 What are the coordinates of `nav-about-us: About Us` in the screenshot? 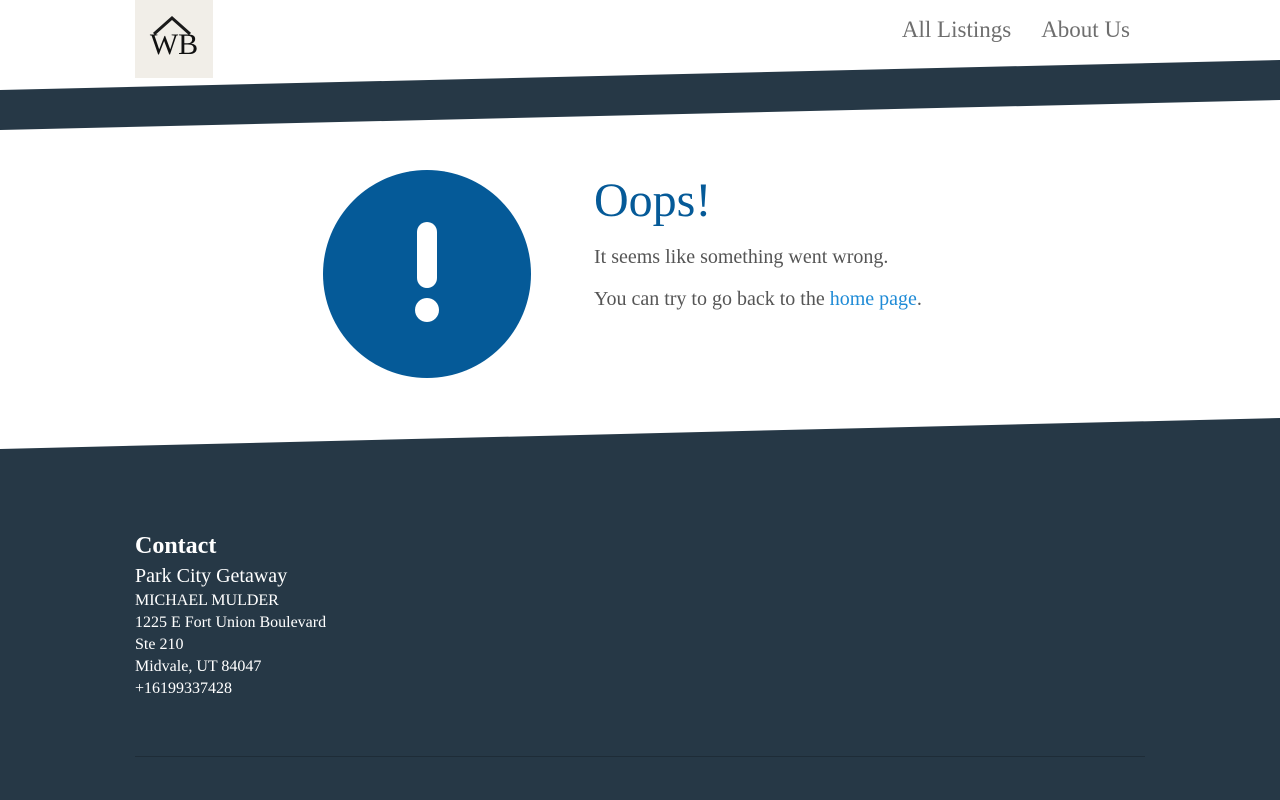 It's located at (1085, 30).